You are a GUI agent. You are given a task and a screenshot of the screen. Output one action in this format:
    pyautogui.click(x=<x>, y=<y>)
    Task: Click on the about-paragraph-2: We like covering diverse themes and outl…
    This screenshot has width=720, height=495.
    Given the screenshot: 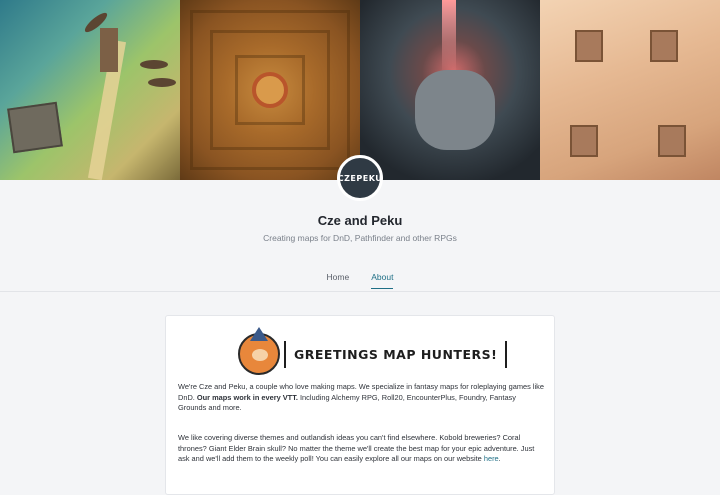 What is the action you would take?
    pyautogui.click(x=361, y=449)
    